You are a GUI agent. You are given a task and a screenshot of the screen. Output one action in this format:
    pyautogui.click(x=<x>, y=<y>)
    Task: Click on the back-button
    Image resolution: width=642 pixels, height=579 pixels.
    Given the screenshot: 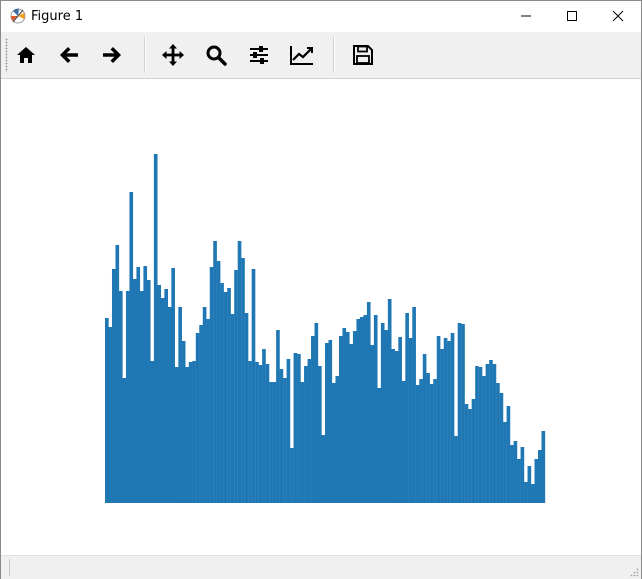 What is the action you would take?
    pyautogui.click(x=69, y=55)
    